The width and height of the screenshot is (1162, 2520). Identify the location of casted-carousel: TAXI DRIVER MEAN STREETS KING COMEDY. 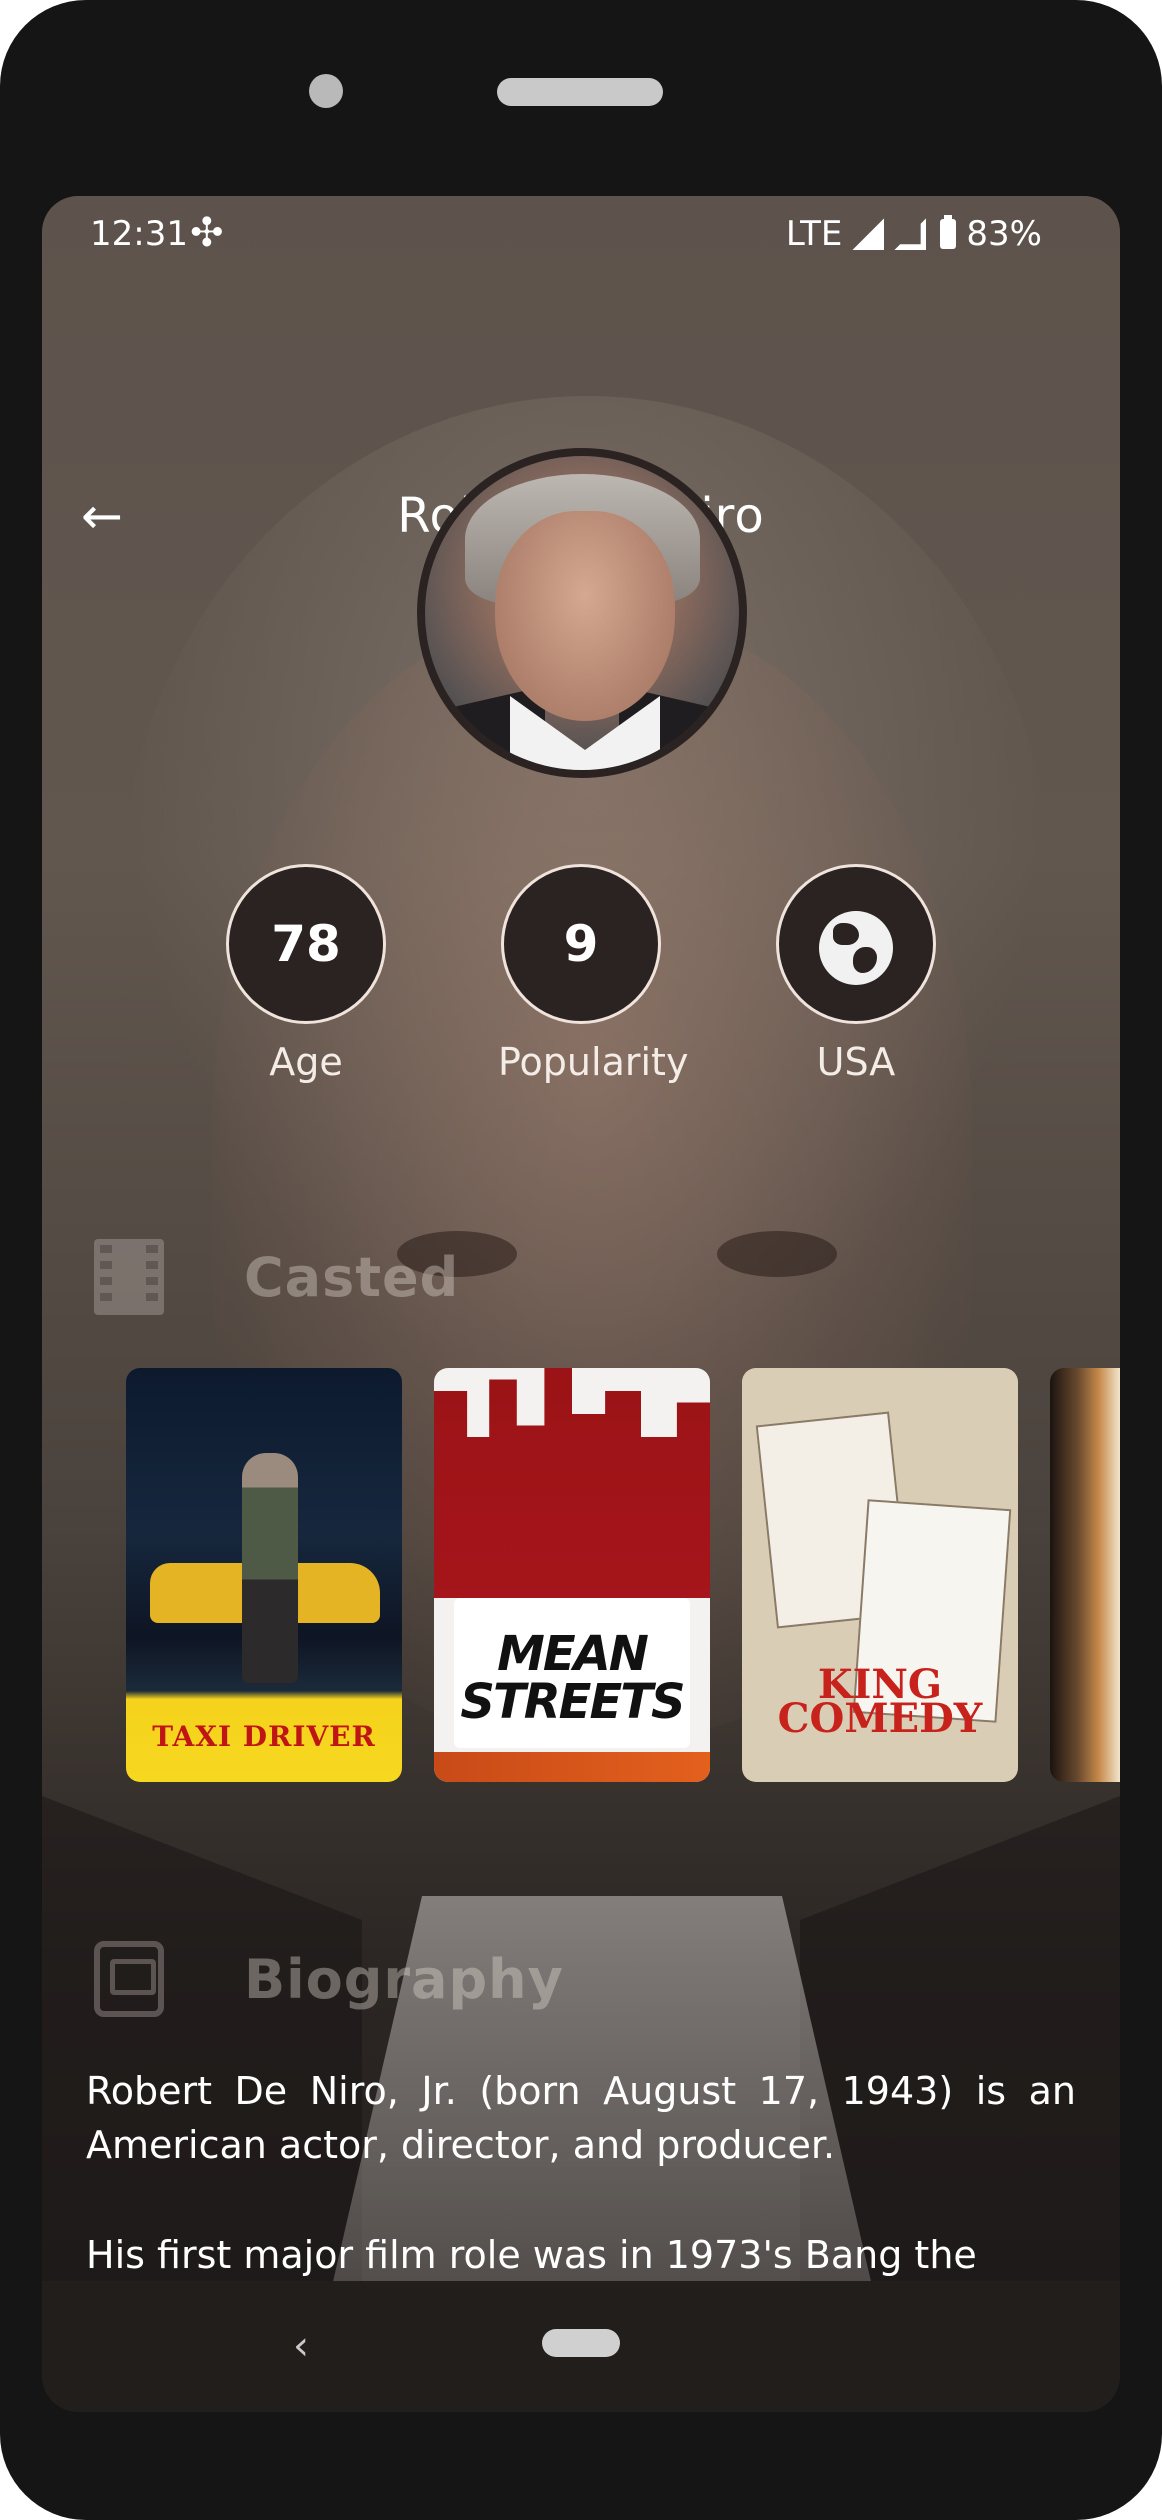
(602, 1577).